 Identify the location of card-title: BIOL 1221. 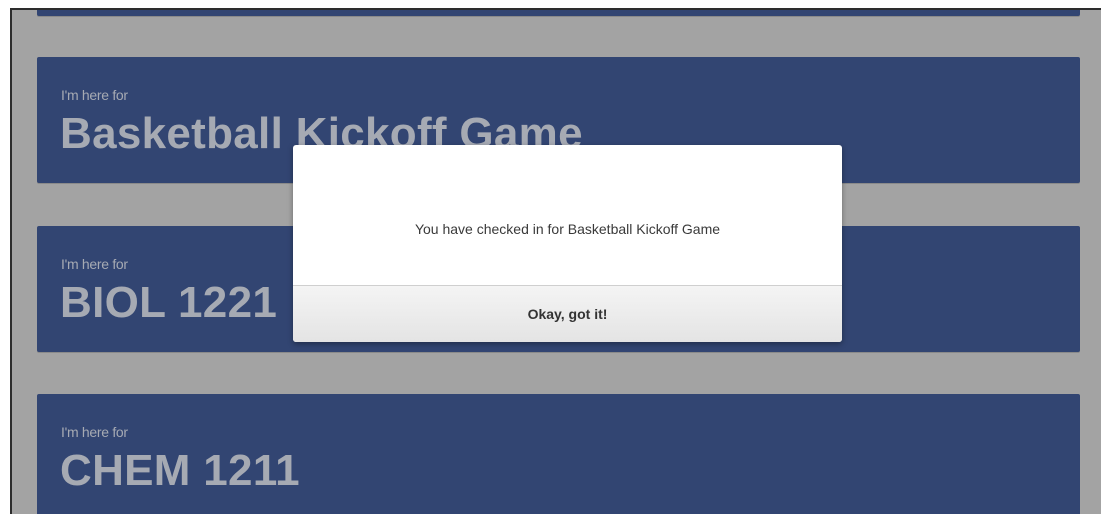
(169, 302).